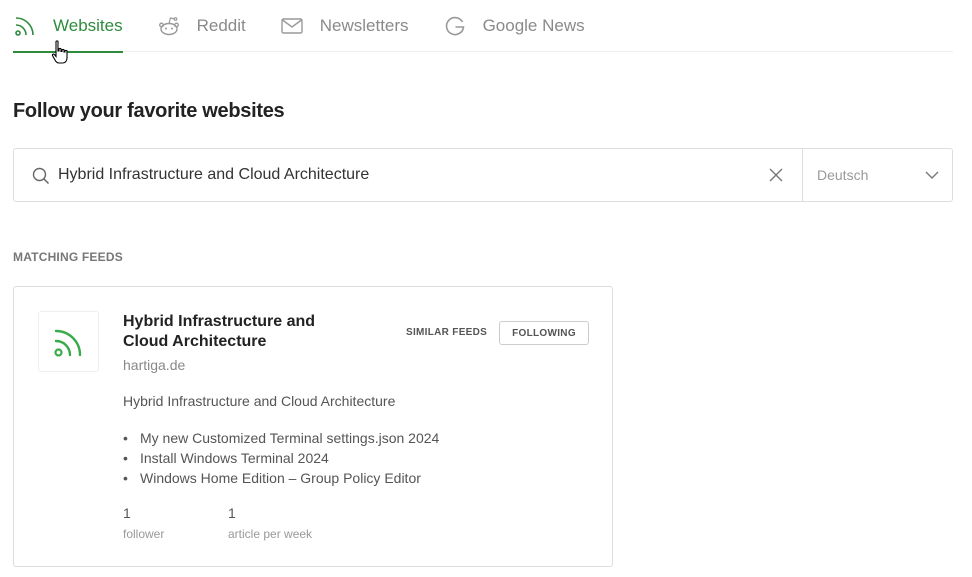 This screenshot has width=972, height=577. Describe the element at coordinates (41, 178) in the screenshot. I see `search-icon` at that location.